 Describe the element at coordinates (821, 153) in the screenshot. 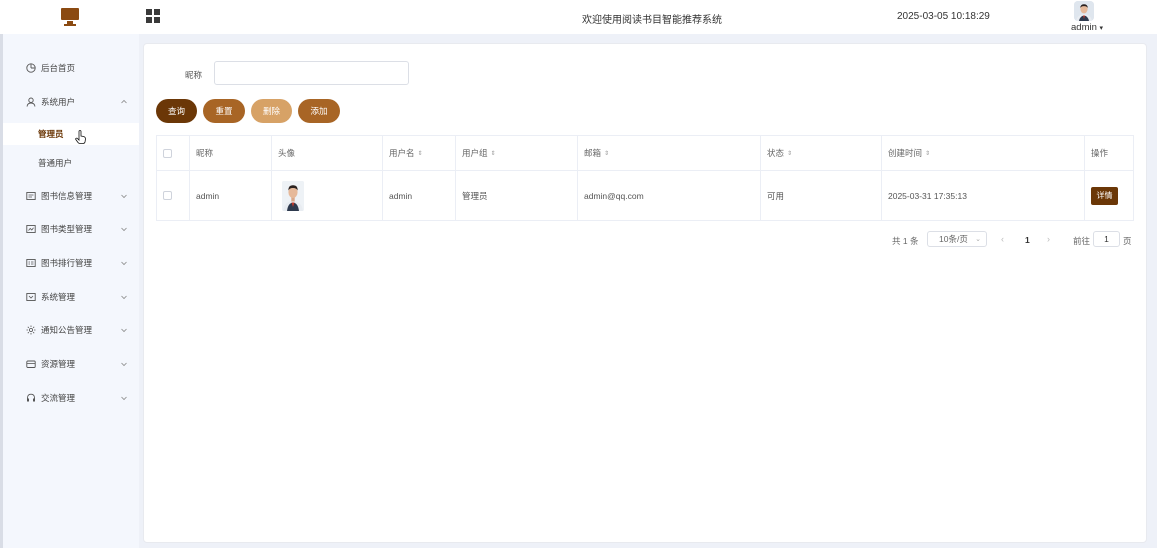

I see `column-header-status: 状态 ⇕` at that location.